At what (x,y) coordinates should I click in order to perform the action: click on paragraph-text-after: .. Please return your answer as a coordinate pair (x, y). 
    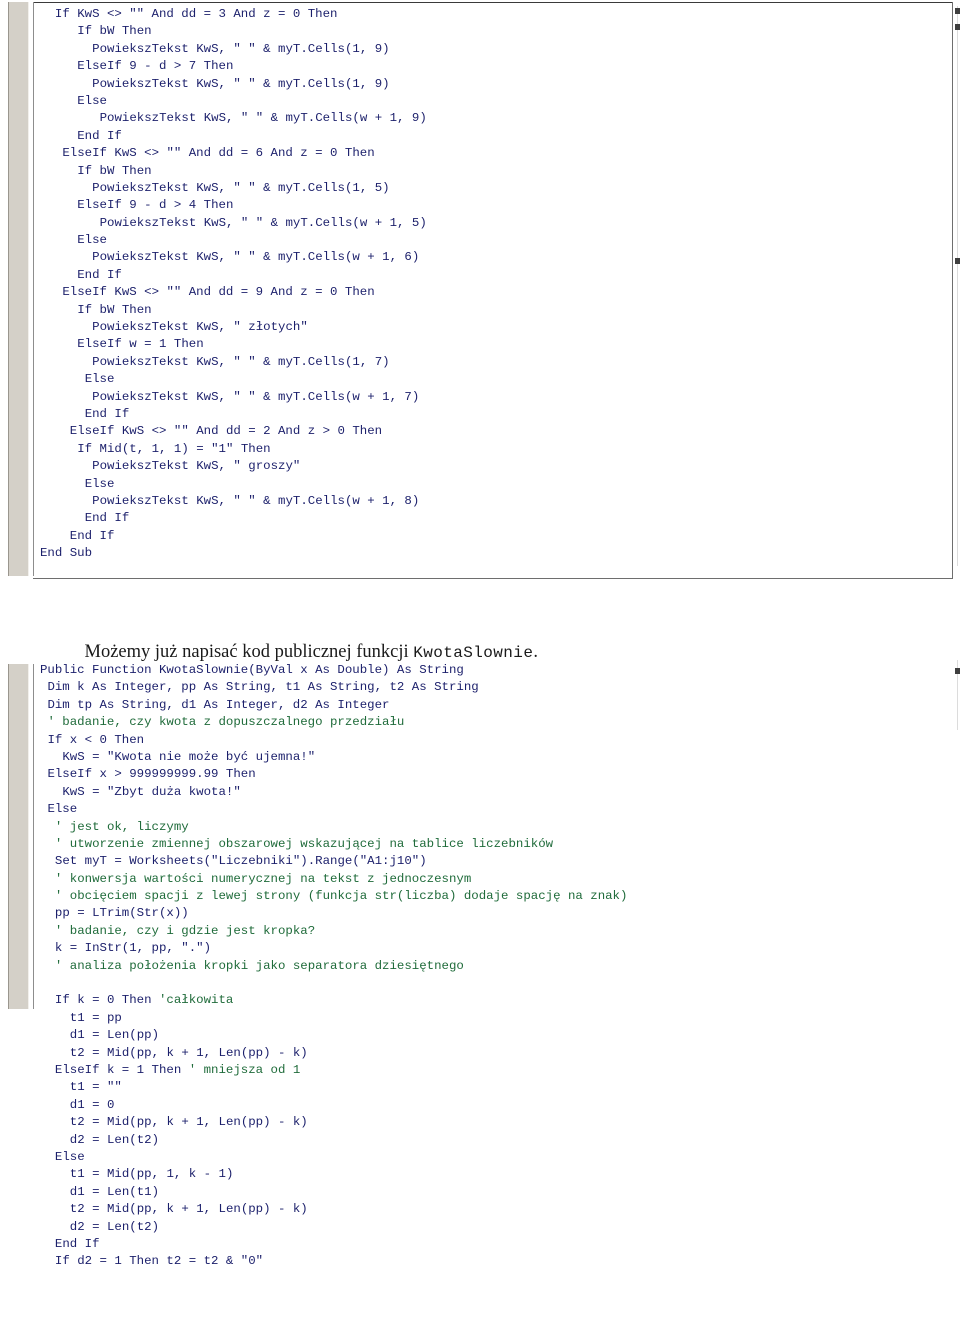
    Looking at the image, I should click on (535, 652).